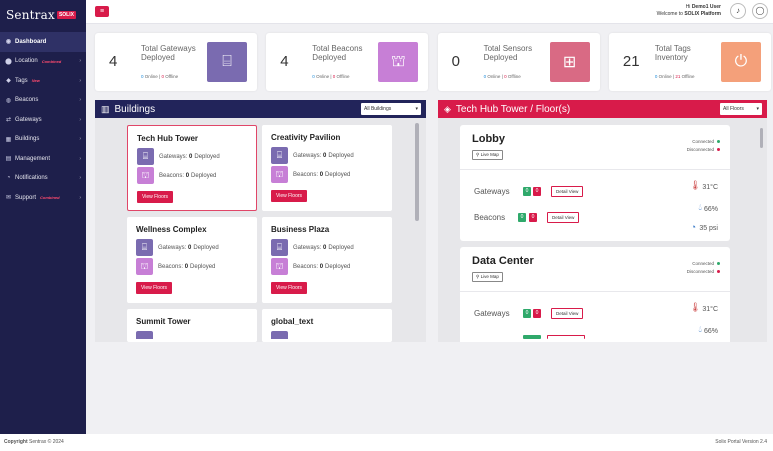  I want to click on brand-logo: Sentrax SOLIX, so click(43, 15).